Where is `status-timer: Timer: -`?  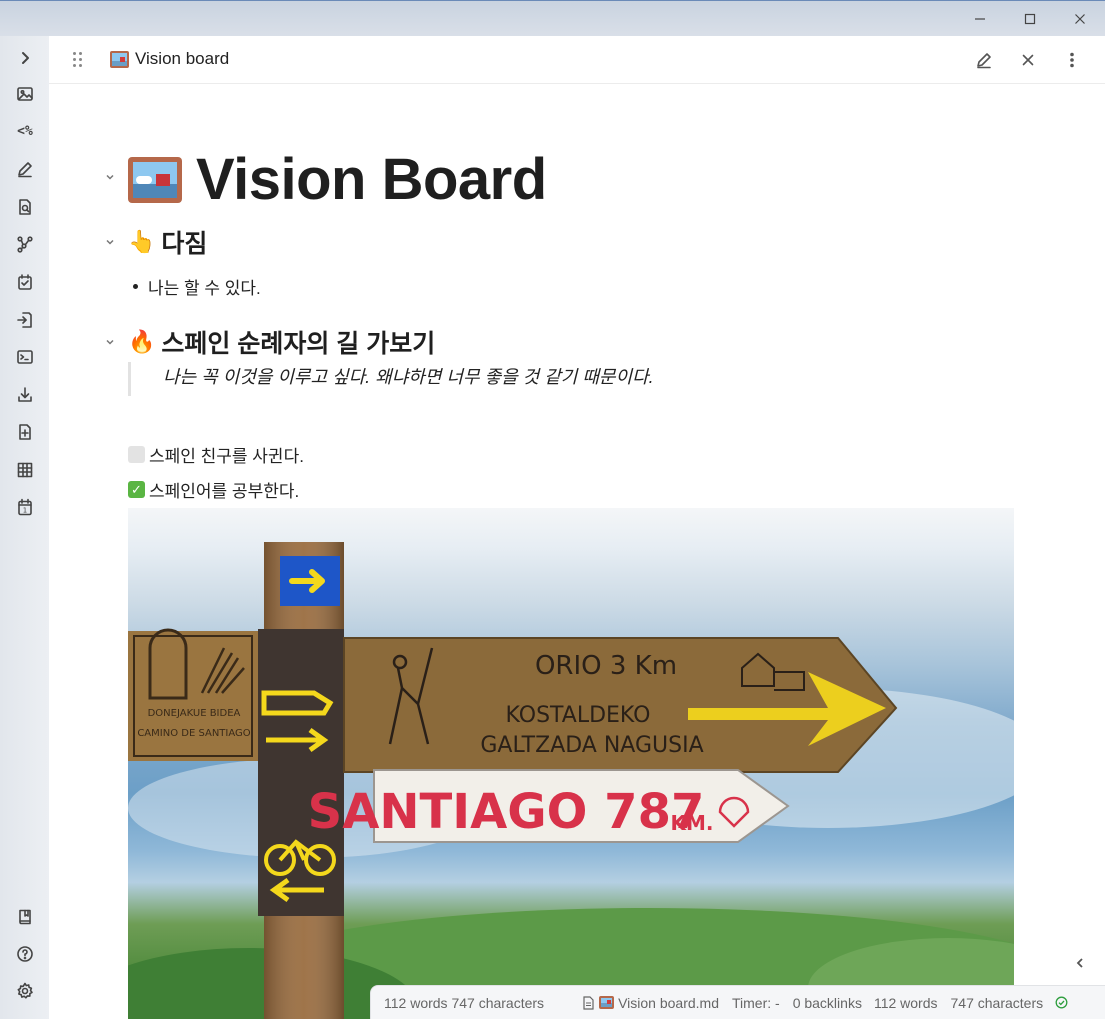
status-timer: Timer: - is located at coordinates (756, 1003).